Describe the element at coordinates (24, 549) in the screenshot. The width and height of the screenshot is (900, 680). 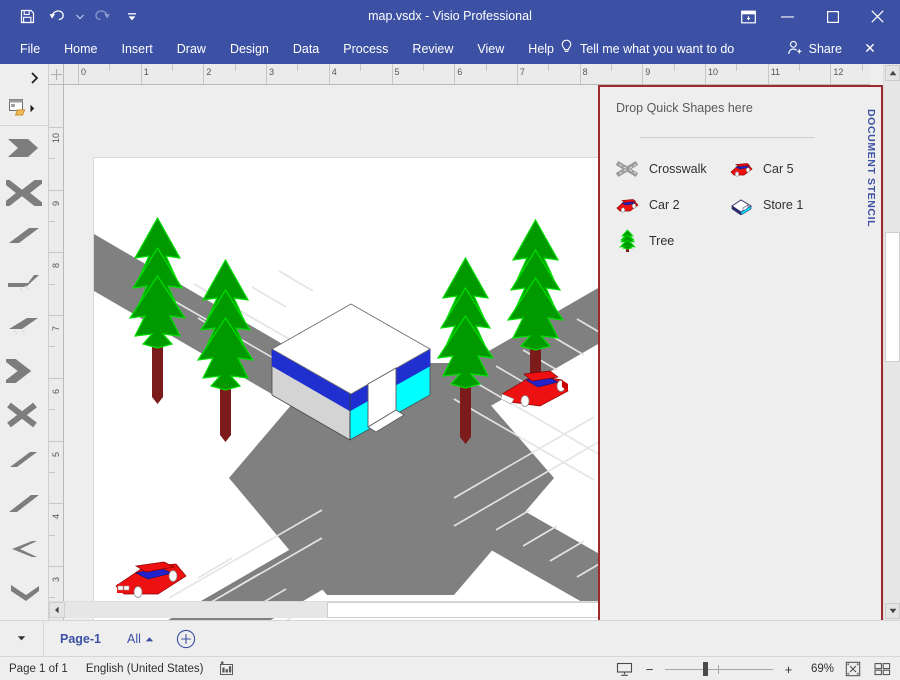
I see `quick-shape-road-arrow-left` at that location.